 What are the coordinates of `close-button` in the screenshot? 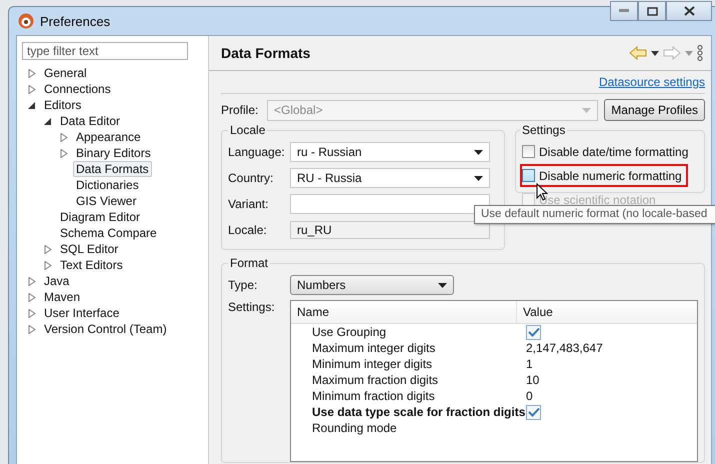 It's located at (689, 11).